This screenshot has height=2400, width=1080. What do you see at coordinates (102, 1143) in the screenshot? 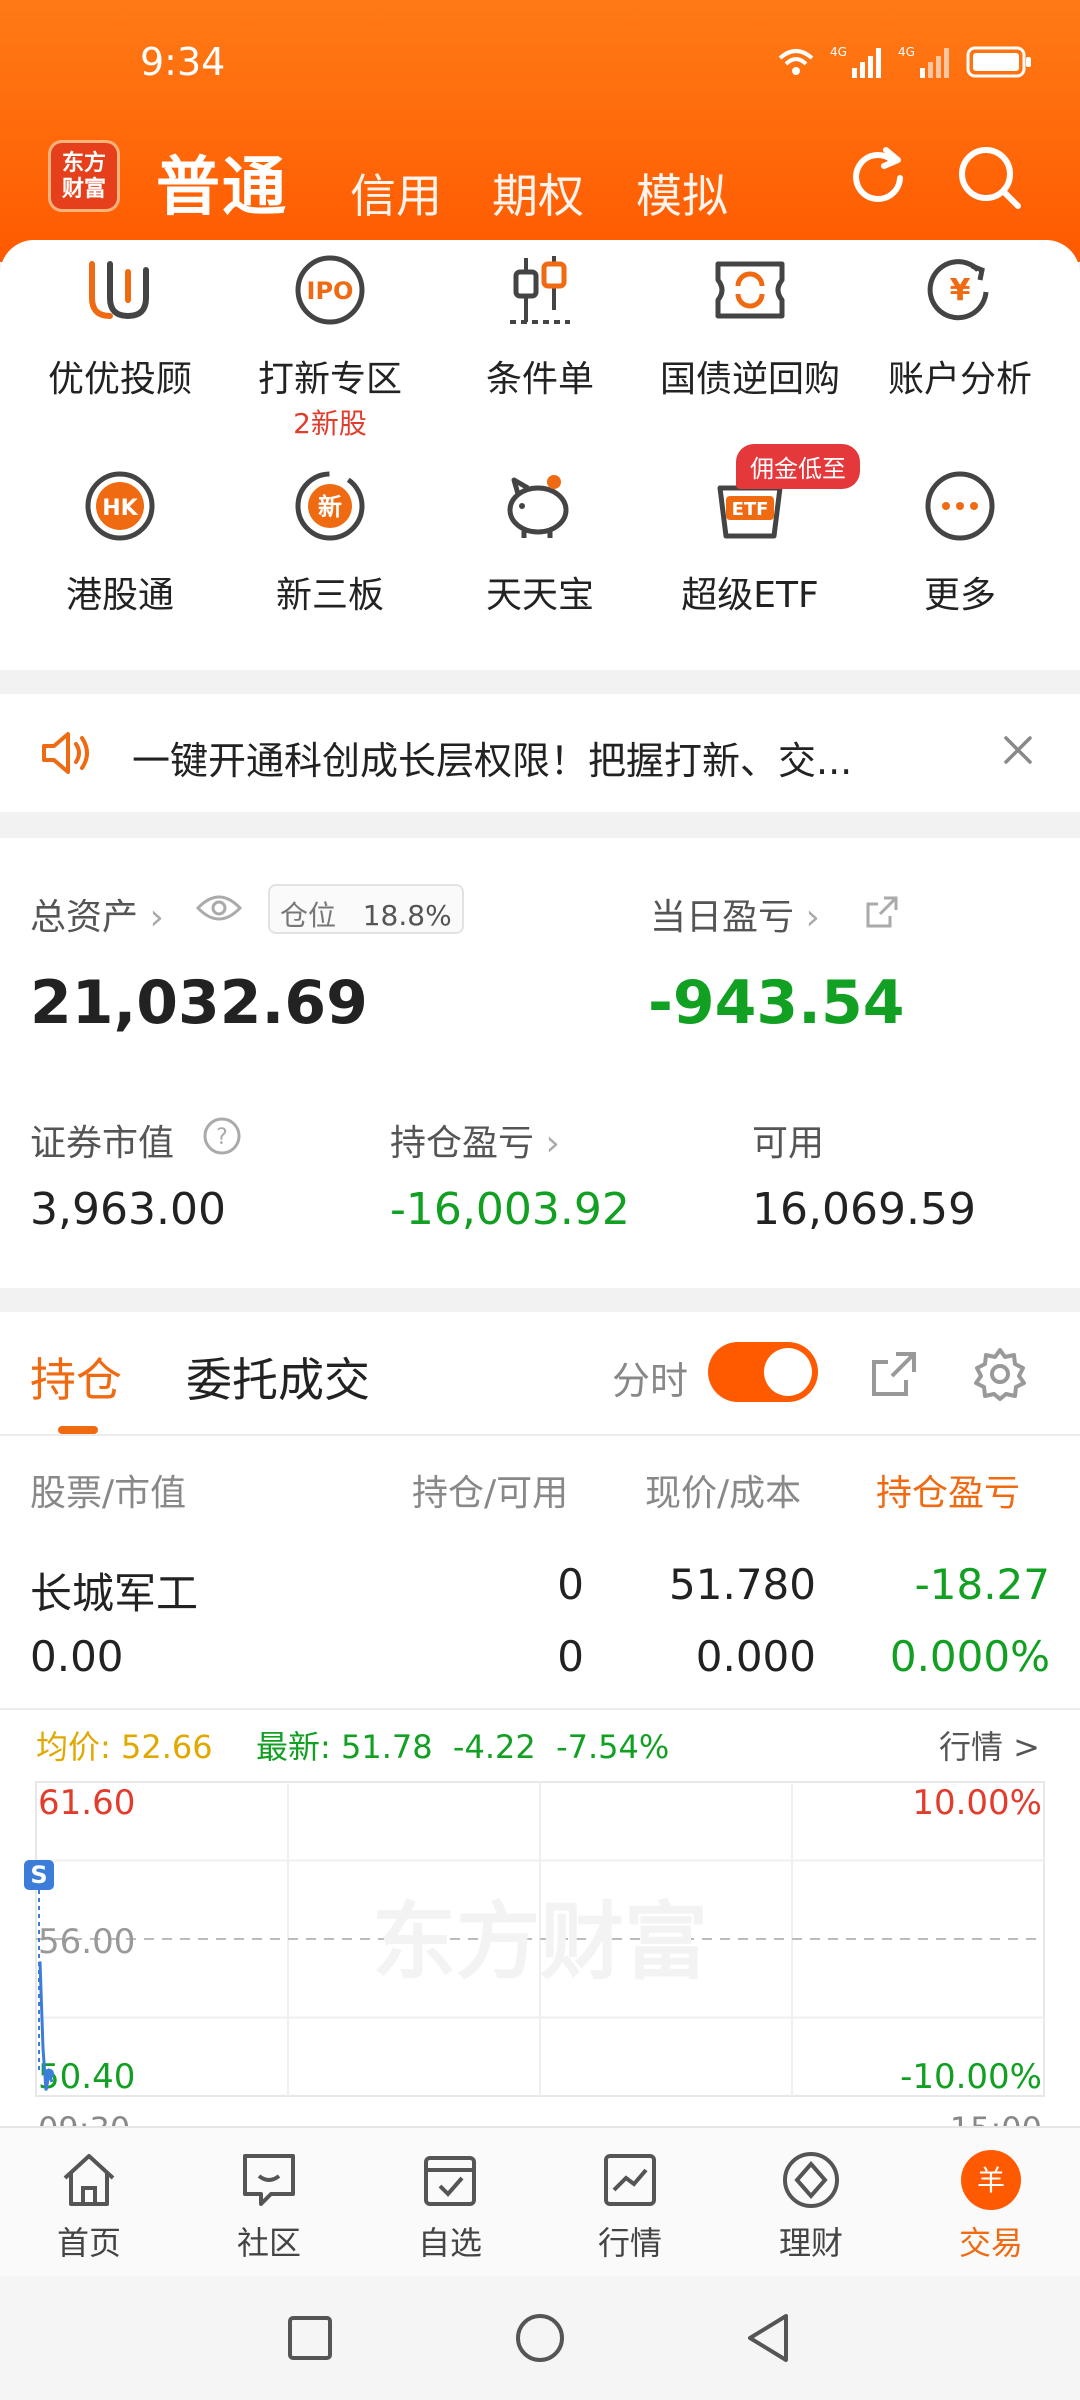
I see `market-value-label: 证券市值` at bounding box center [102, 1143].